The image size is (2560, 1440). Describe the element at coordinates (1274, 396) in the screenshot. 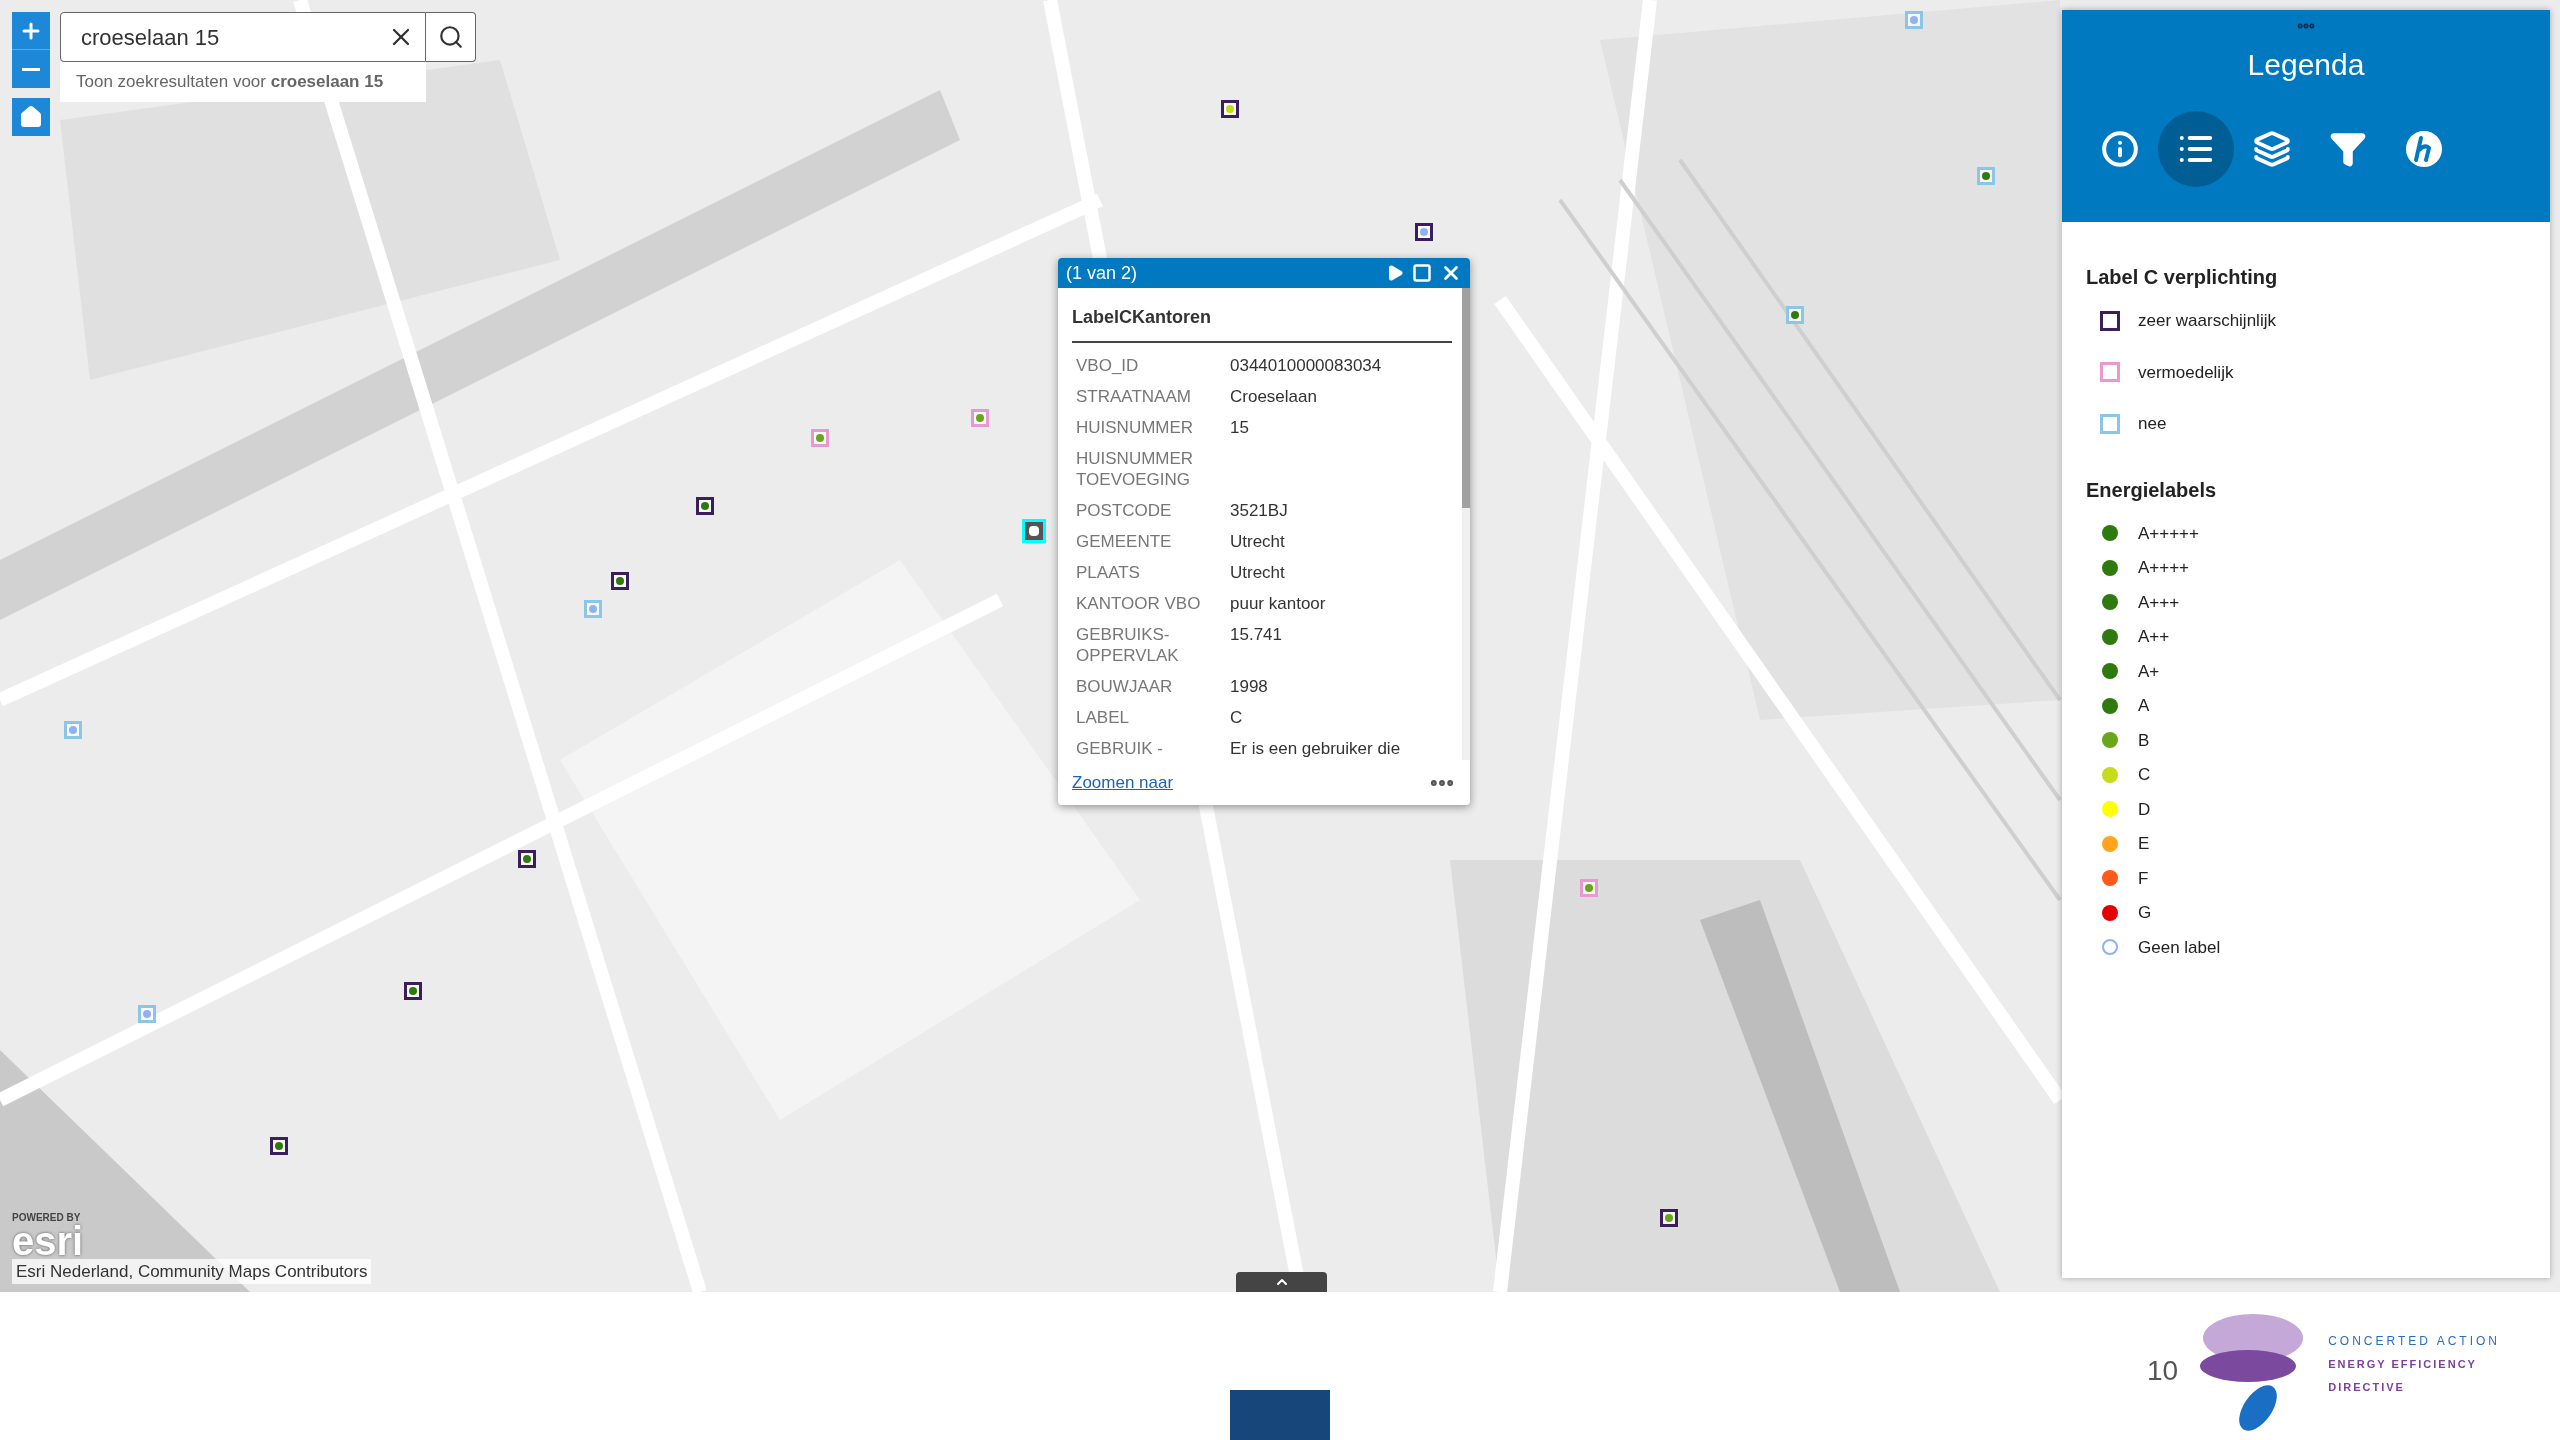

I see `field-value: Croeselaan` at that location.